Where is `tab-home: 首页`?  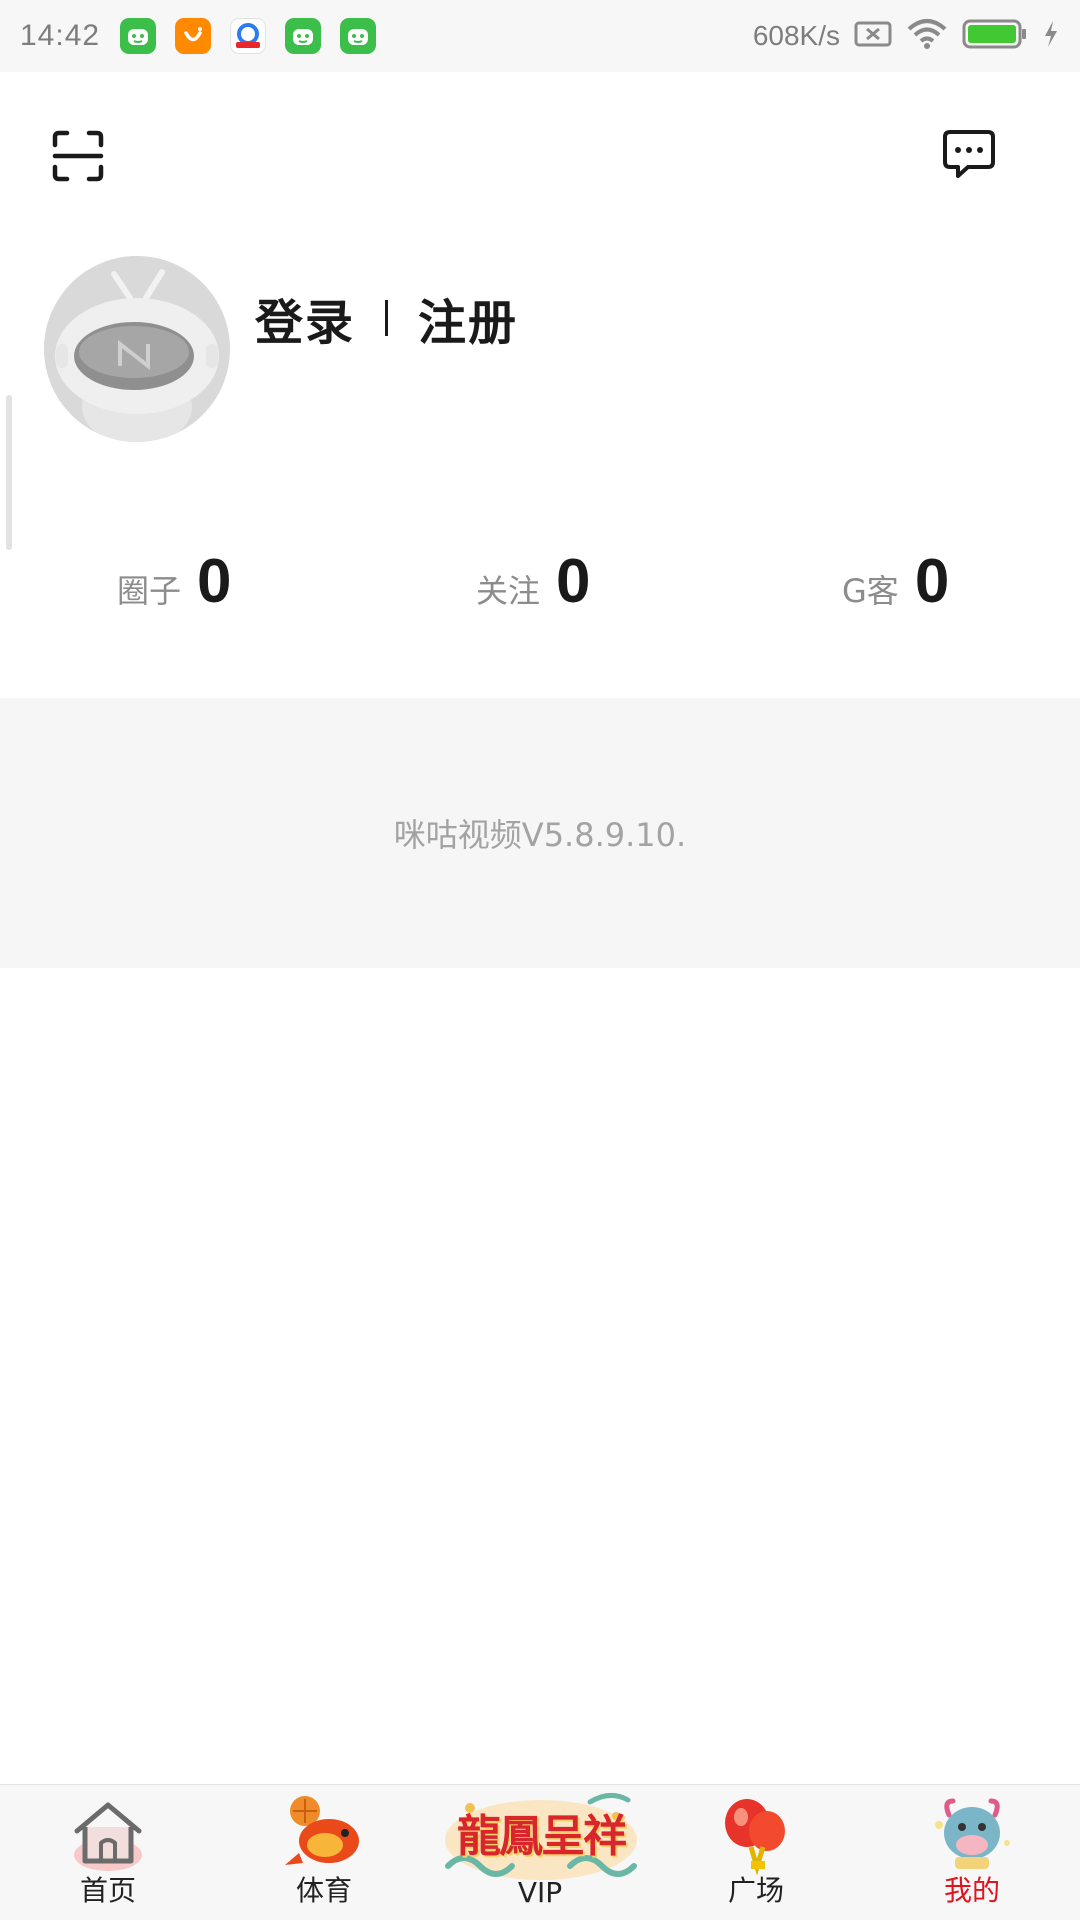
tab-home: 首页 is located at coordinates (108, 1852).